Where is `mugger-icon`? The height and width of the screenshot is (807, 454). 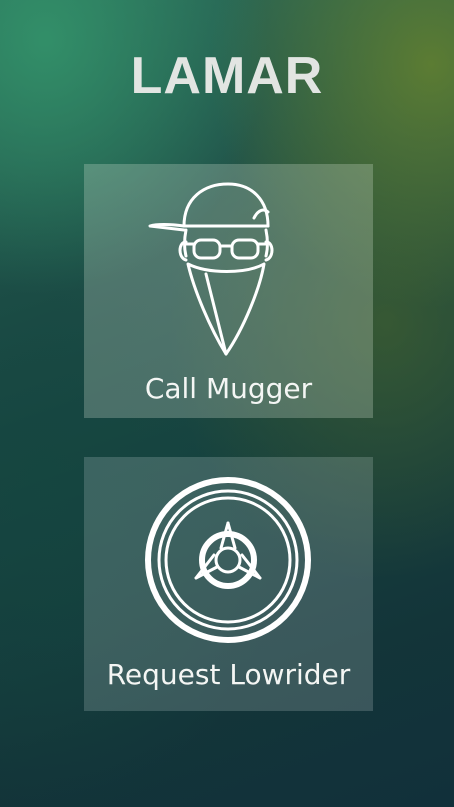
mugger-icon is located at coordinates (211, 269).